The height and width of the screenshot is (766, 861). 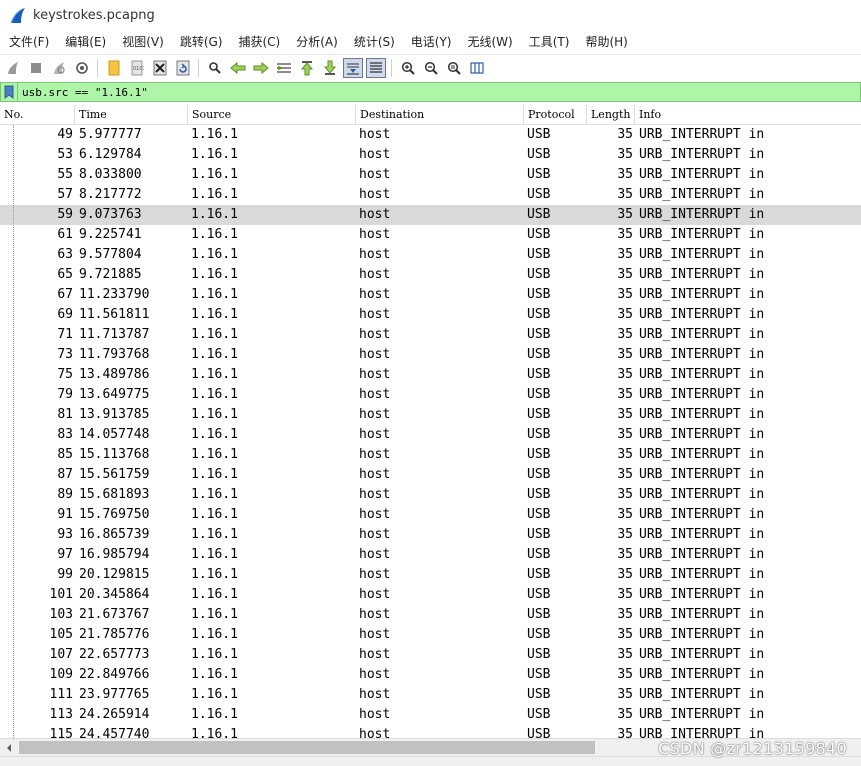 What do you see at coordinates (284, 68) in the screenshot?
I see `go-to-packet-icon` at bounding box center [284, 68].